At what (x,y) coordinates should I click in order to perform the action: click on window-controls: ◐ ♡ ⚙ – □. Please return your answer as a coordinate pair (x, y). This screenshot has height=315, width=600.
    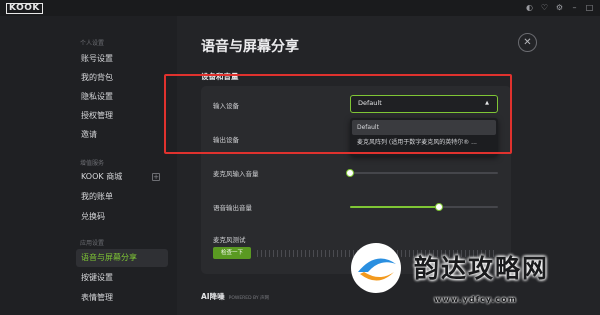
    Looking at the image, I should click on (559, 7).